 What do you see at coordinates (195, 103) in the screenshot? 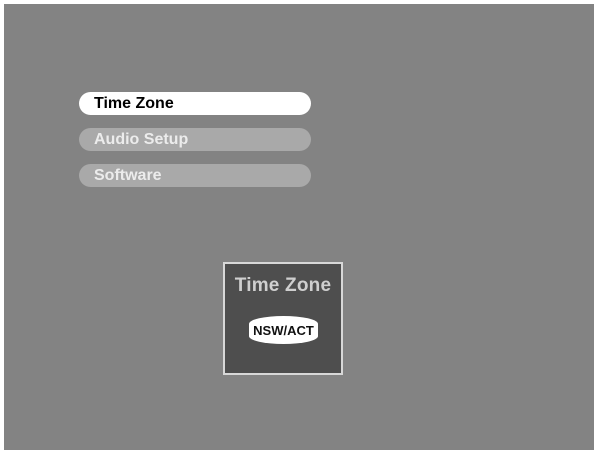
I see `menu-item-time-zone: Time Zone` at bounding box center [195, 103].